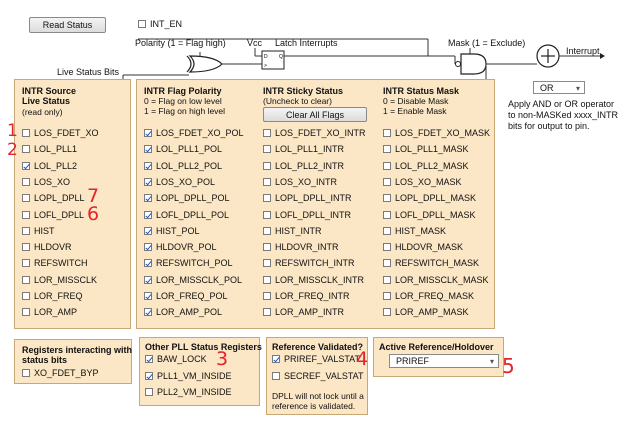  I want to click on sticky-status-item-row: LOR_AMP_INTR, so click(303, 312).